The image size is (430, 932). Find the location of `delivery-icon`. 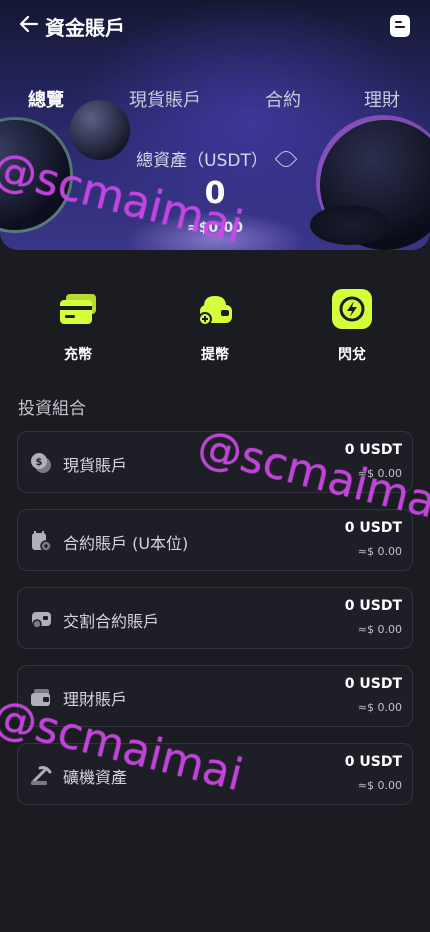

delivery-icon is located at coordinates (41, 620).